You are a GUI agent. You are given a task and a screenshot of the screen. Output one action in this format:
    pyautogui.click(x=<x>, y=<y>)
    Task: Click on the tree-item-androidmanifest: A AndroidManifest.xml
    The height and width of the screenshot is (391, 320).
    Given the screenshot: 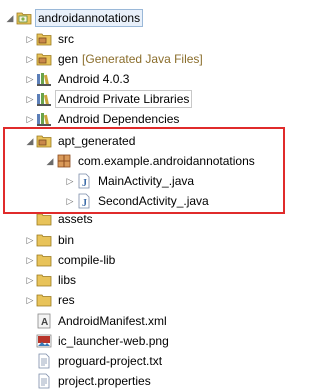 What is the action you would take?
    pyautogui.click(x=102, y=321)
    